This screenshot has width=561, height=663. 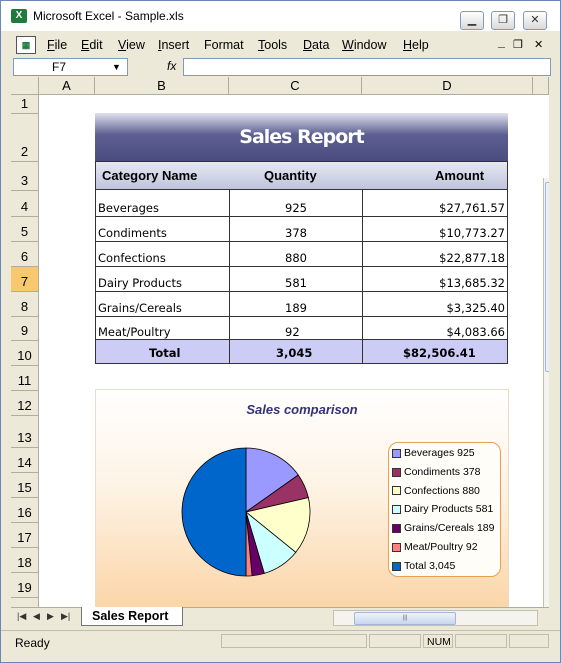 I want to click on row-header: 18, so click(x=25, y=560).